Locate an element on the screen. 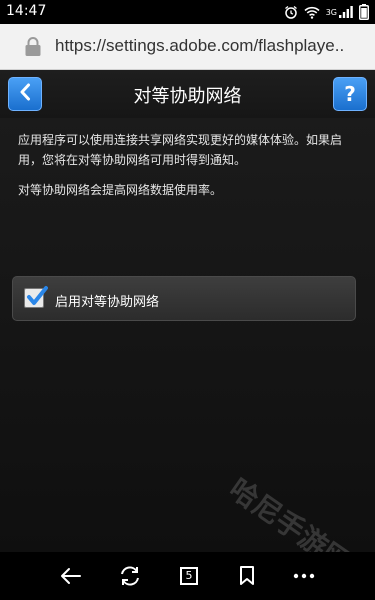  help-icon: ? is located at coordinates (350, 94).